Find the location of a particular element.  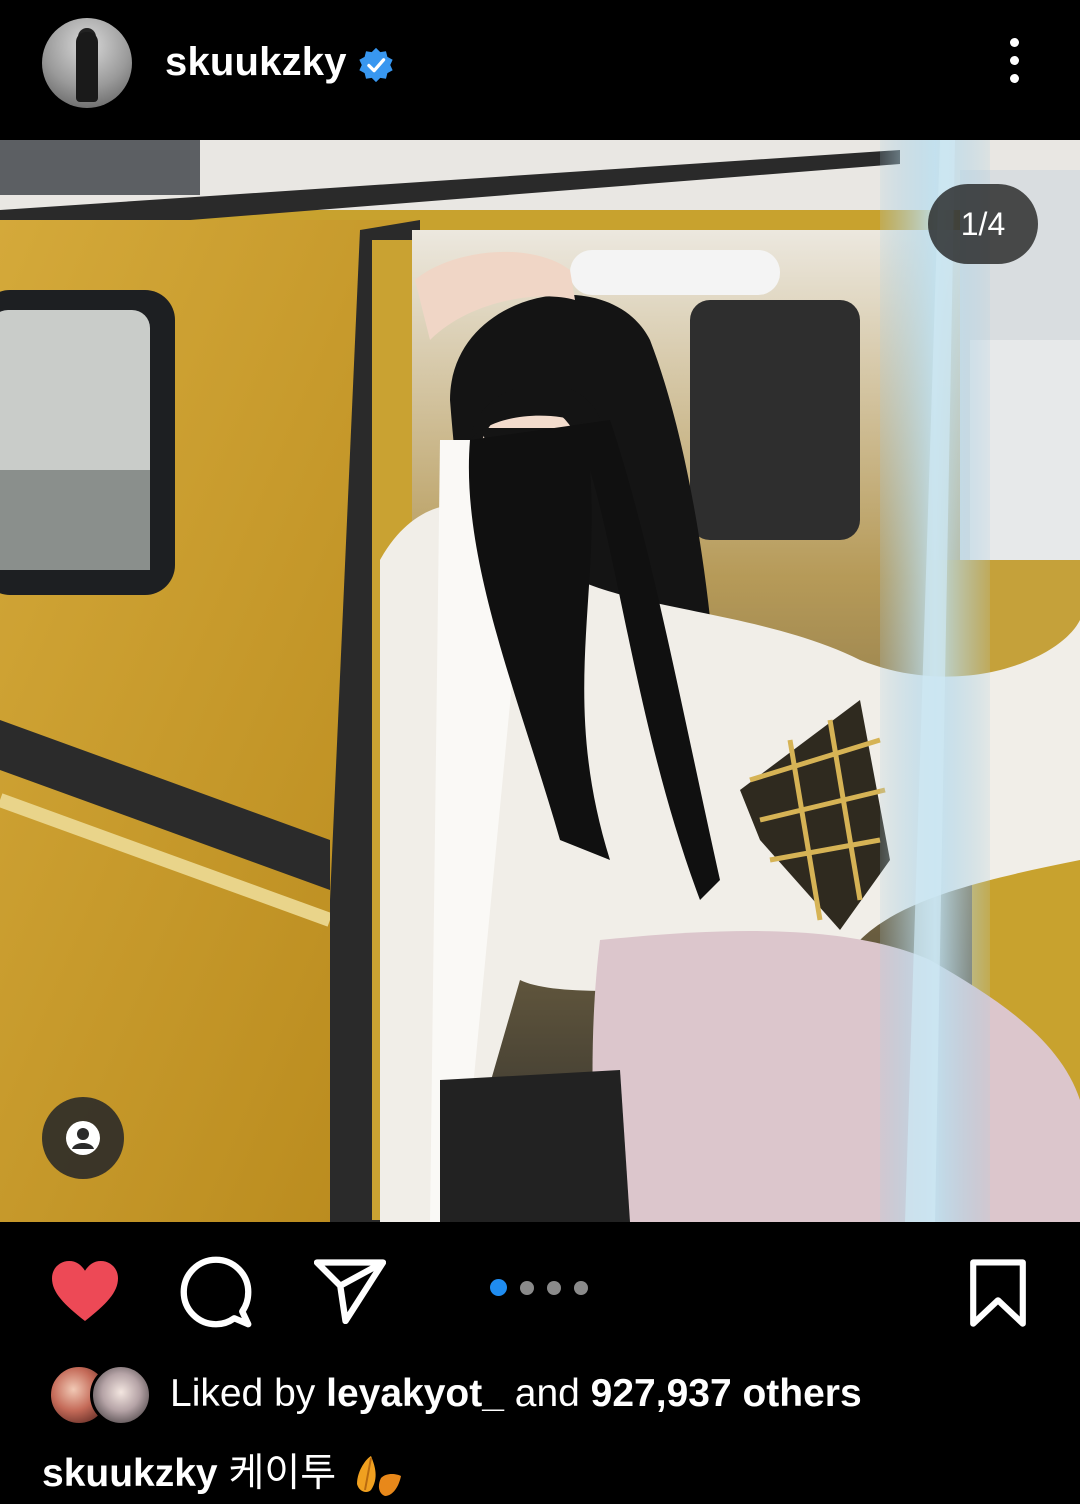

profile-avatar is located at coordinates (87, 63).